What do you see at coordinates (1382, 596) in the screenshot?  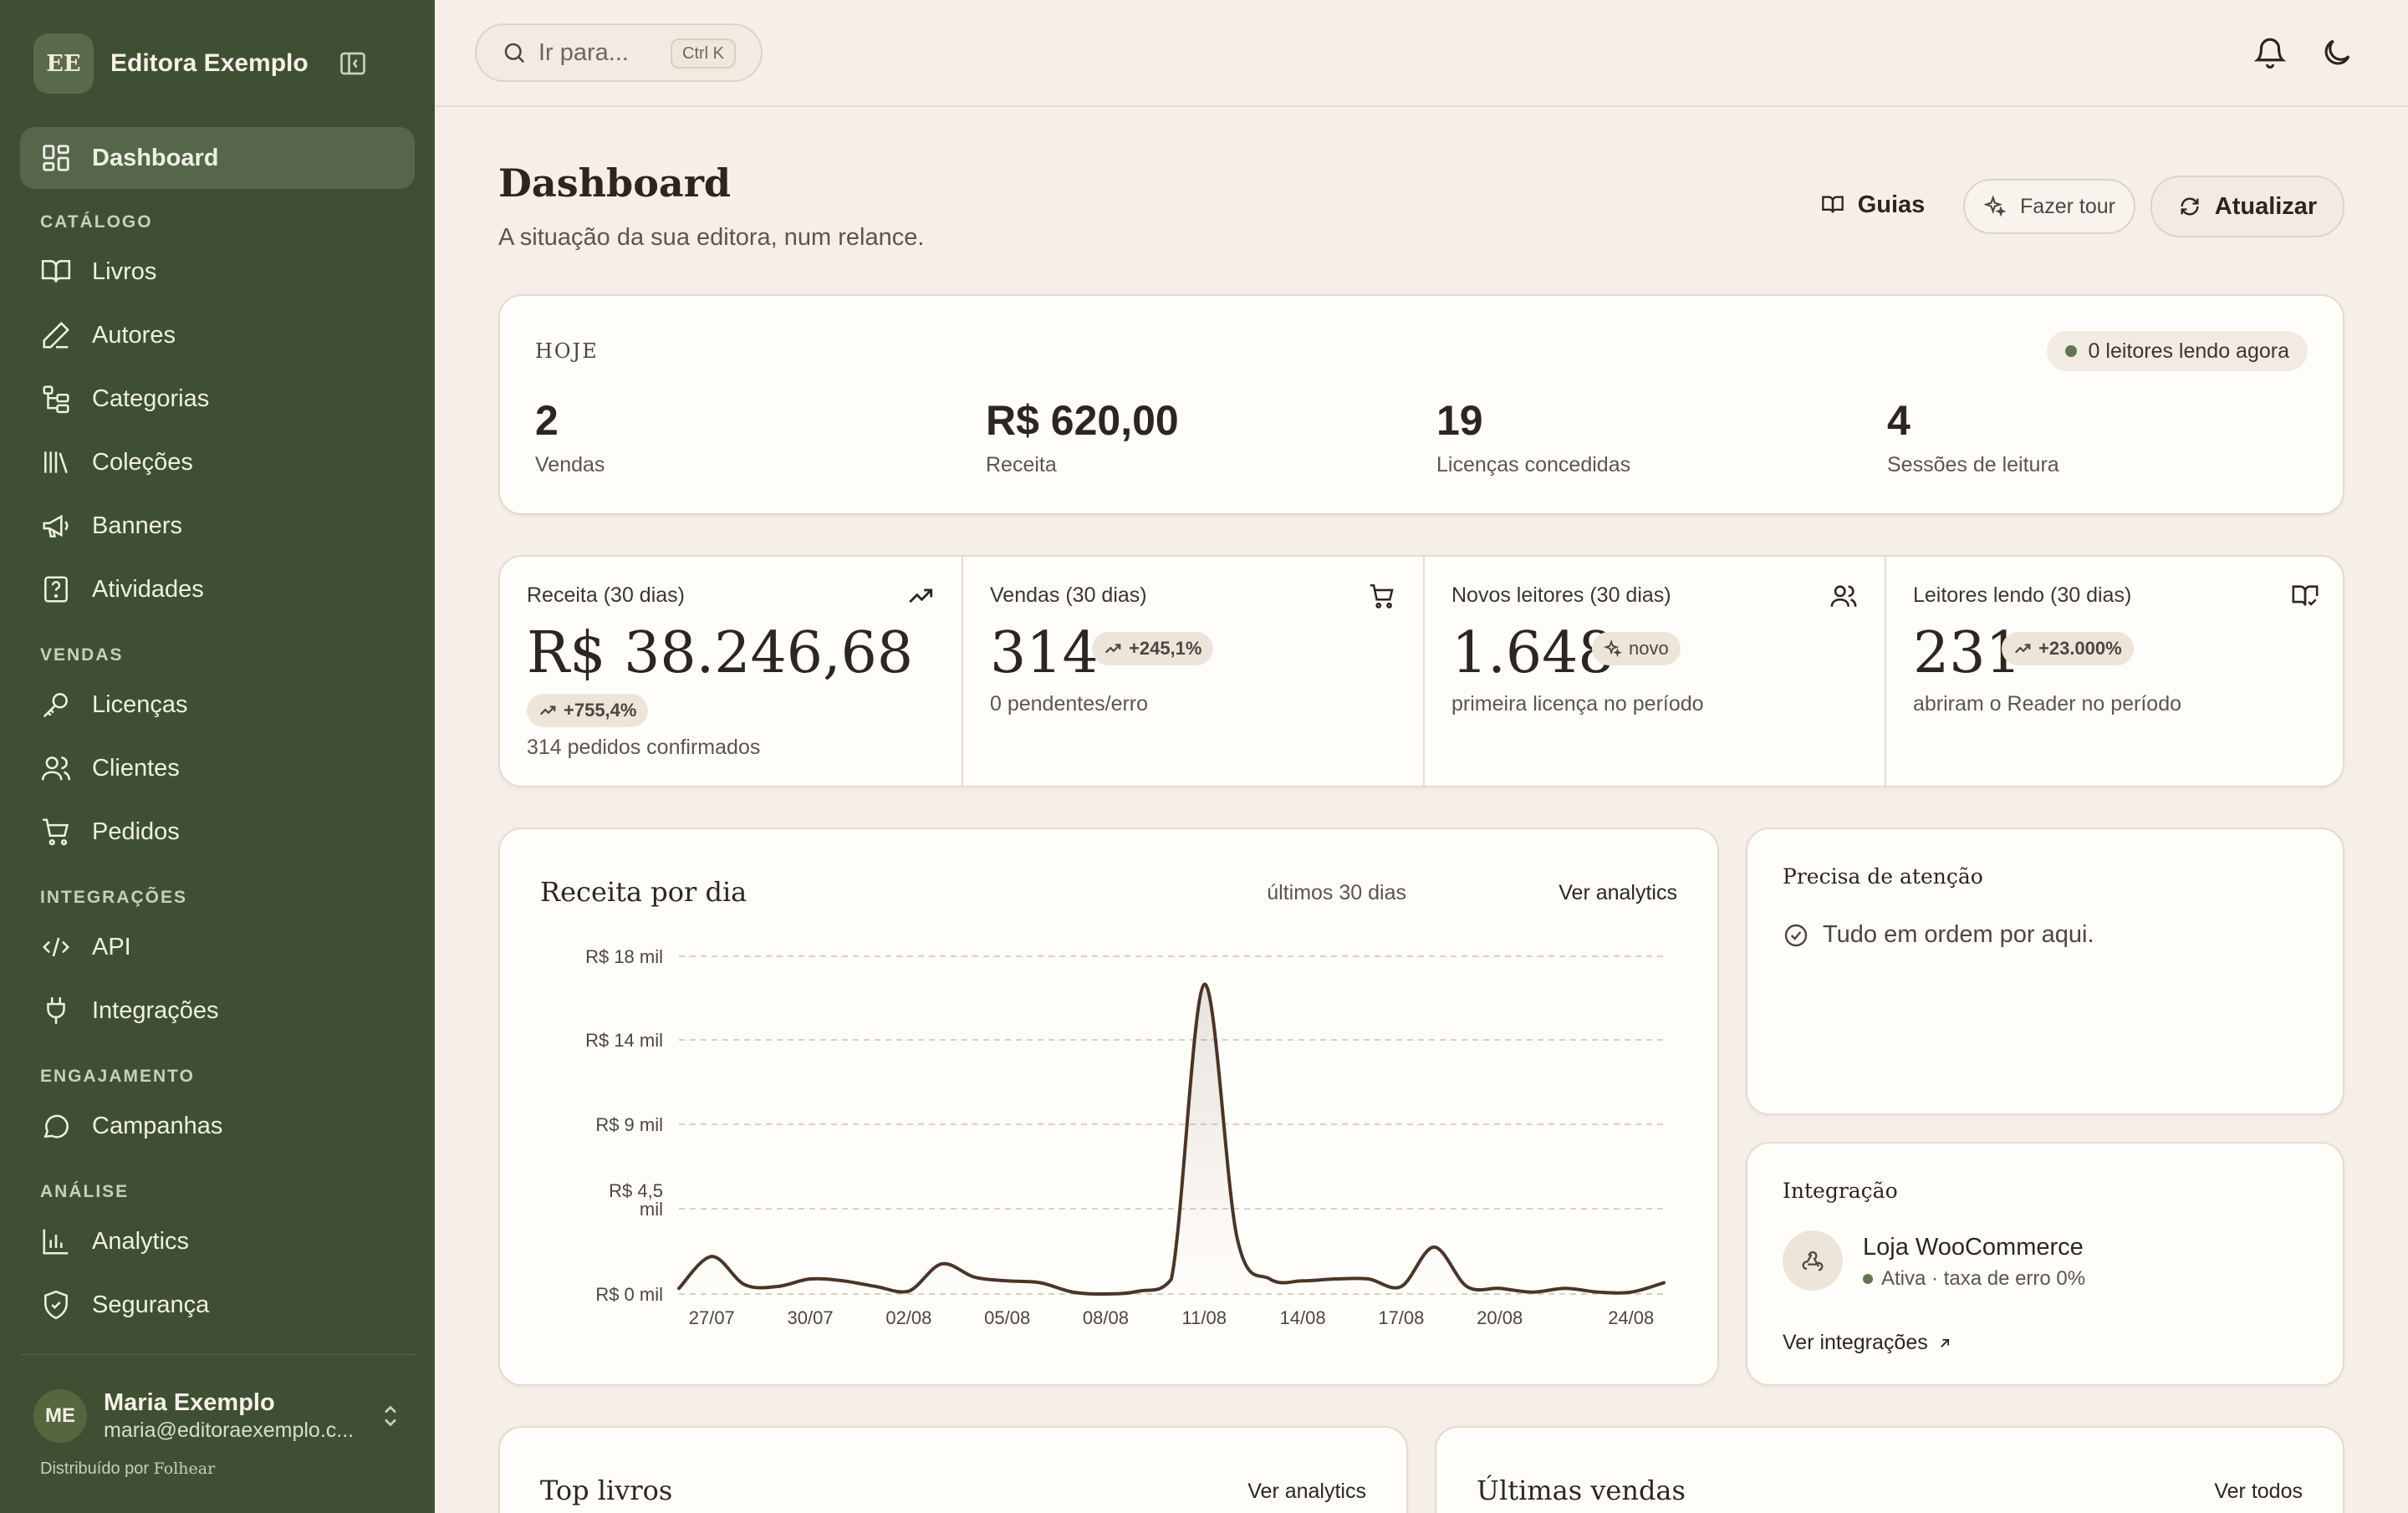 I see `cart-icon` at bounding box center [1382, 596].